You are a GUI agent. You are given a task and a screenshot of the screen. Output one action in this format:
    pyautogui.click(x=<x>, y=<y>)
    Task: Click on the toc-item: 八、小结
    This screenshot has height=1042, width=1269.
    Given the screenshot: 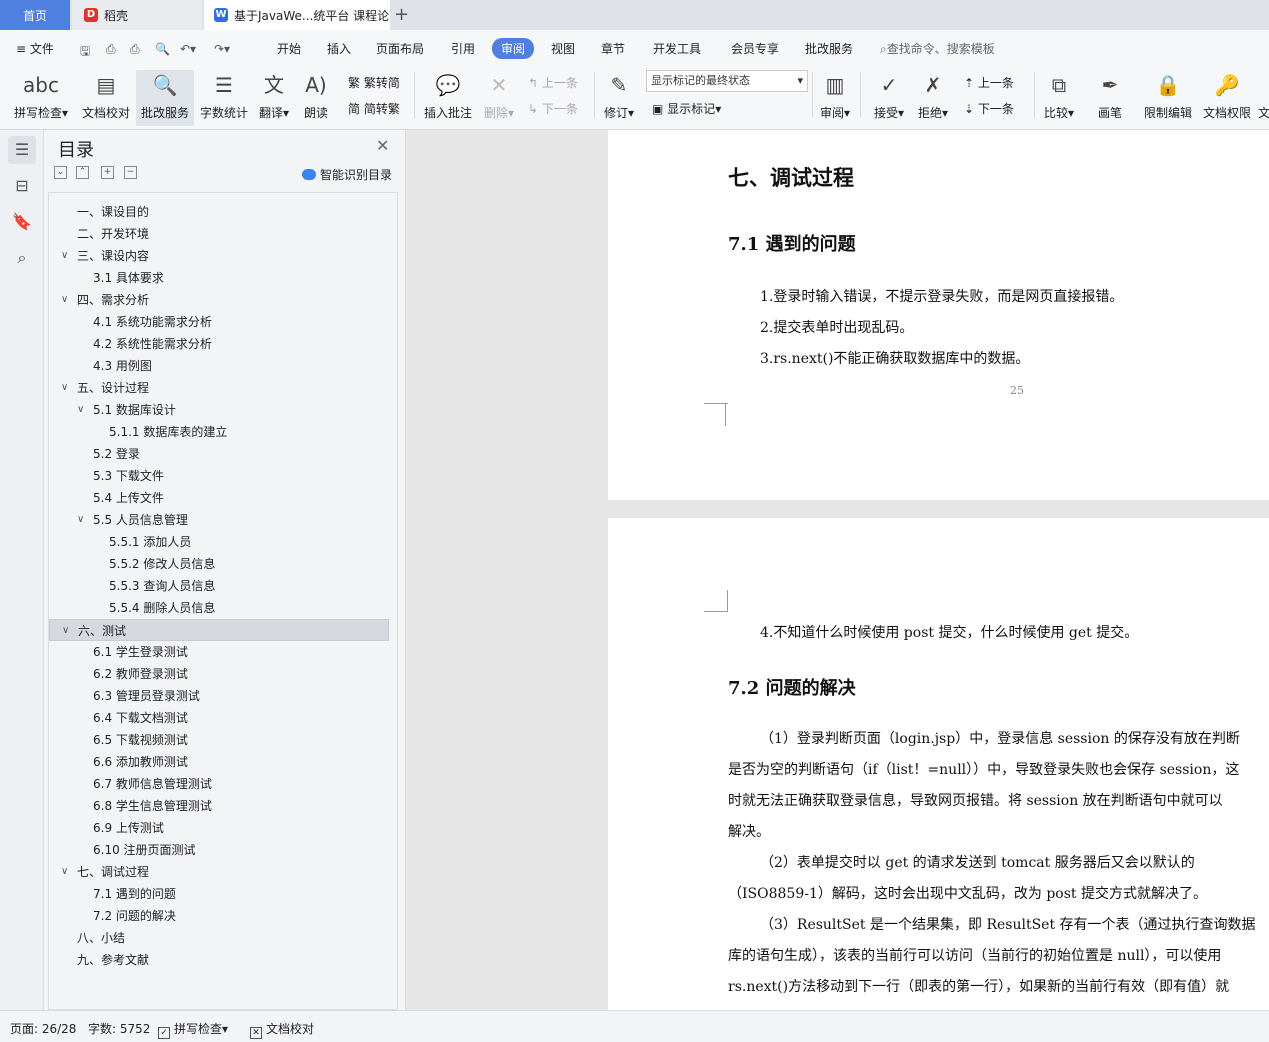 What is the action you would take?
    pyautogui.click(x=219, y=938)
    